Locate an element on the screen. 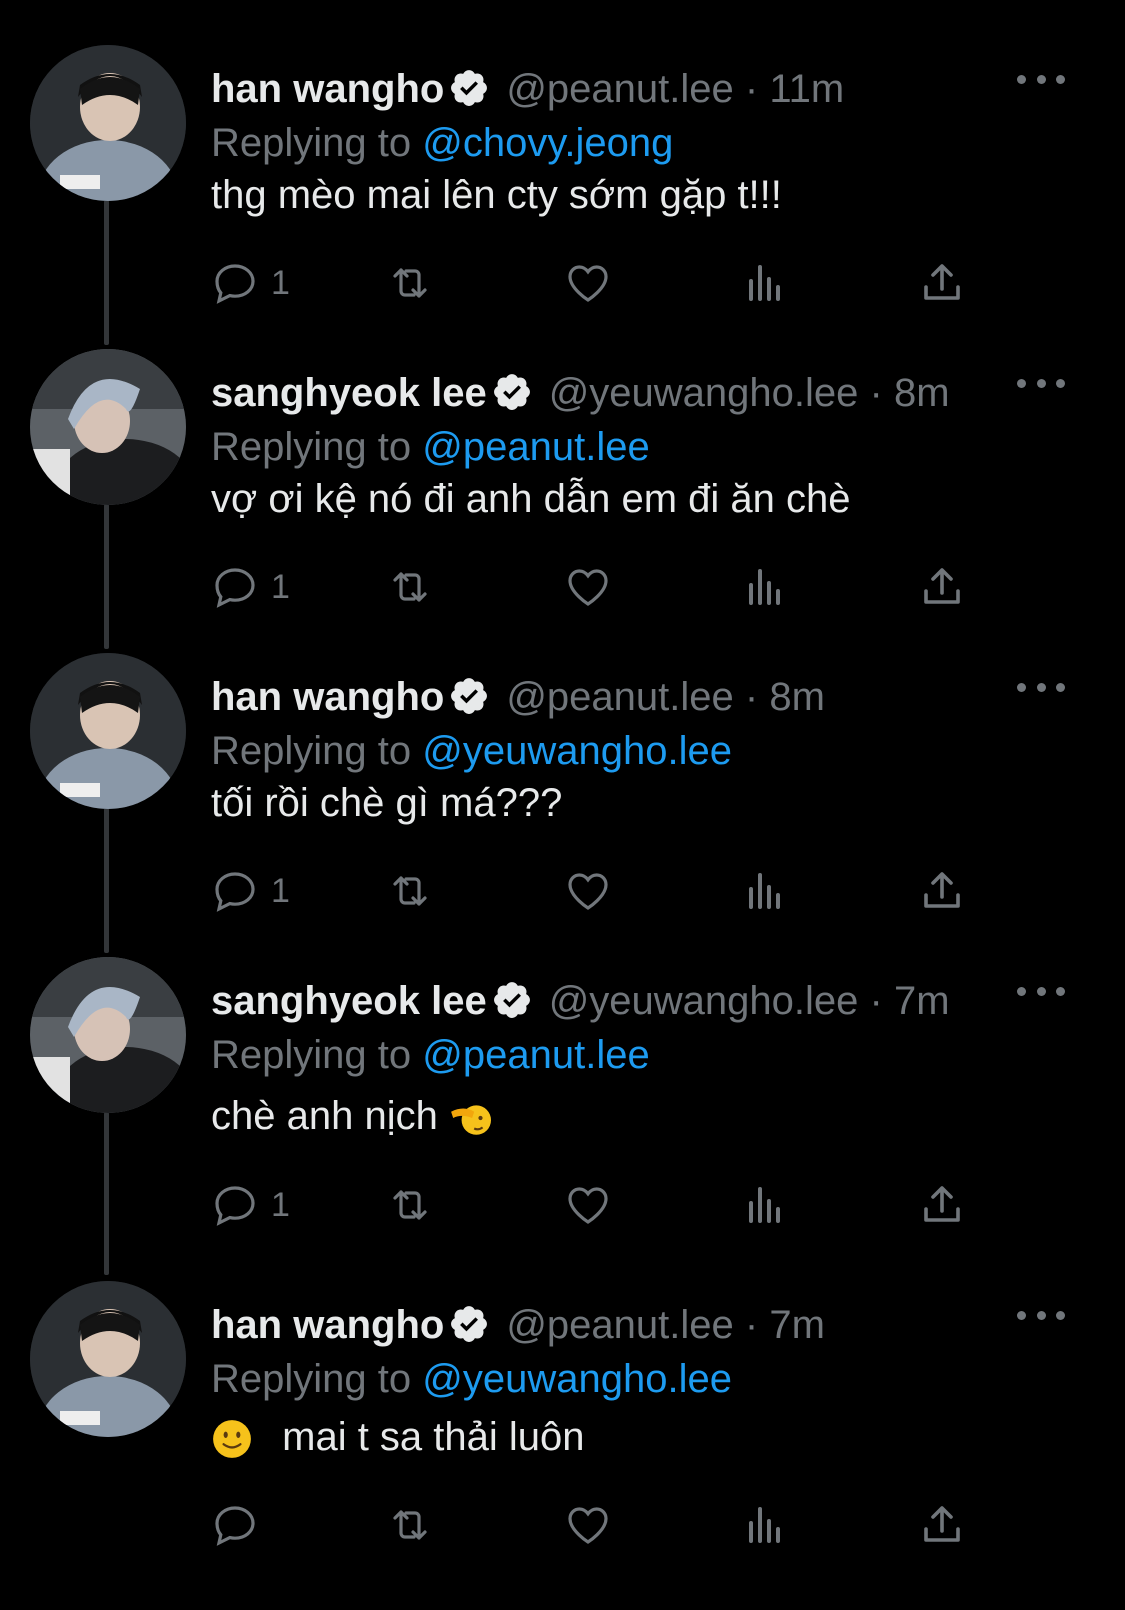 The width and height of the screenshot is (1125, 1610). reply-button is located at coordinates (235, 1525).